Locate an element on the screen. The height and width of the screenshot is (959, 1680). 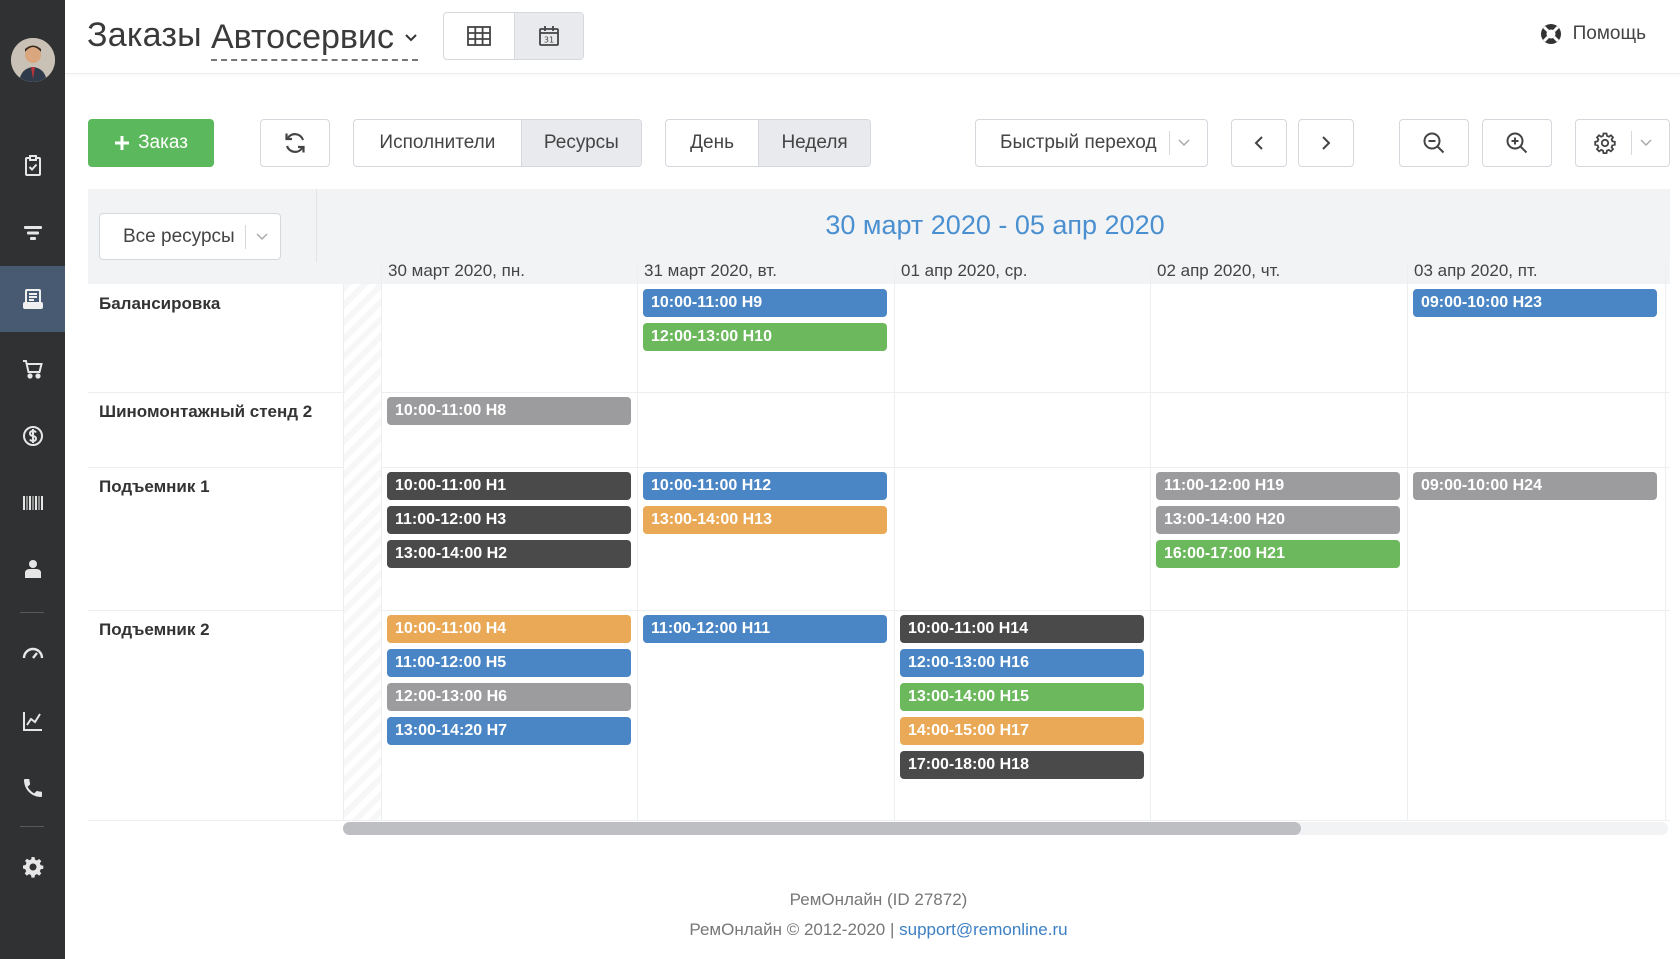
order-event: 11:00-12:00 Н11 is located at coordinates (765, 629).